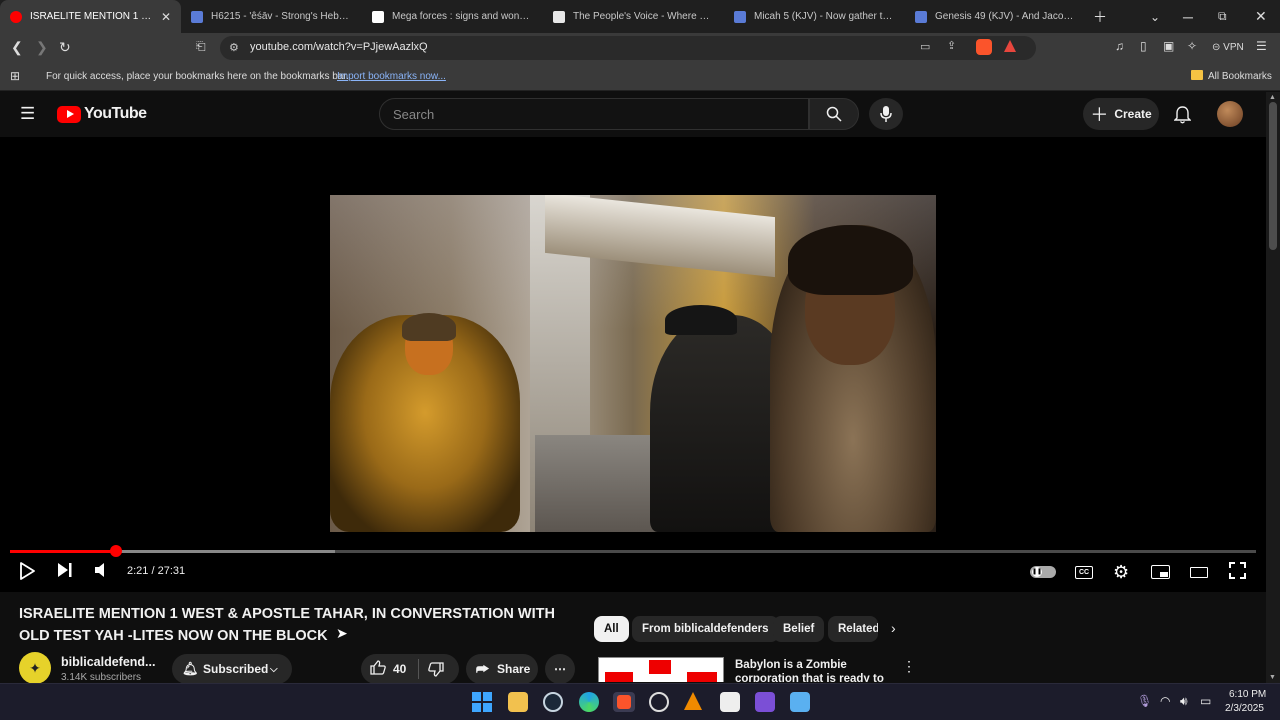 Image resolution: width=1280 pixels, height=720 pixels. I want to click on youtube-header: ☰ YouTube Search ＋ Create, so click(633, 114).